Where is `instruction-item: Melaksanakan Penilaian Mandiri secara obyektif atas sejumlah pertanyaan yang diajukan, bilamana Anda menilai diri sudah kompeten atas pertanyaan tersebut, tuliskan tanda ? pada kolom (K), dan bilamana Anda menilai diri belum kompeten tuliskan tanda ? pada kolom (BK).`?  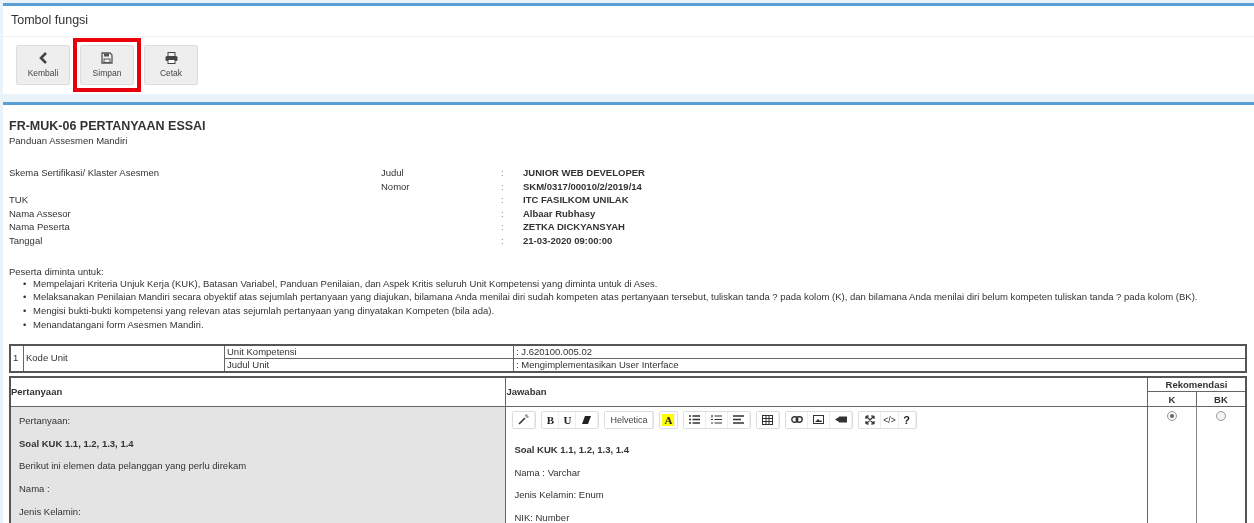
instruction-item: Melaksanakan Penilaian Mandiri secara obyektif atas sejumlah pertanyaan yang diajukan, bilamana Anda menilai diri sudah kompeten atas pertanyaan tersebut, tuliskan tanda ? pada kolom (K), dan bilamana Anda menilai diri belum kompeten tuliskan tanda ? pada kolom (BK). is located at coordinates (615, 297).